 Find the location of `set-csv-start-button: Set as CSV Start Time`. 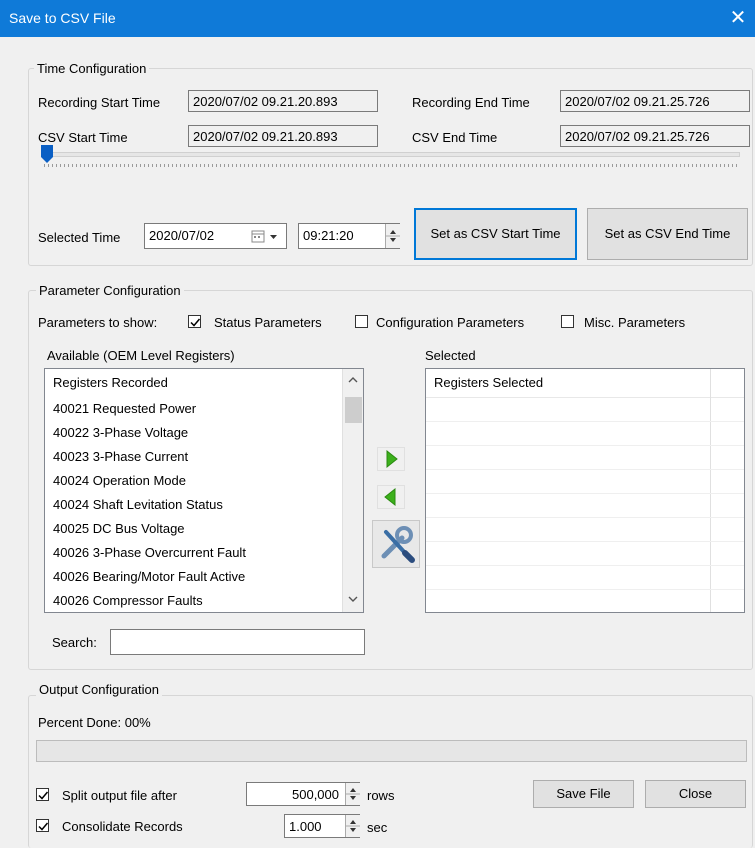

set-csv-start-button: Set as CSV Start Time is located at coordinates (495, 234).